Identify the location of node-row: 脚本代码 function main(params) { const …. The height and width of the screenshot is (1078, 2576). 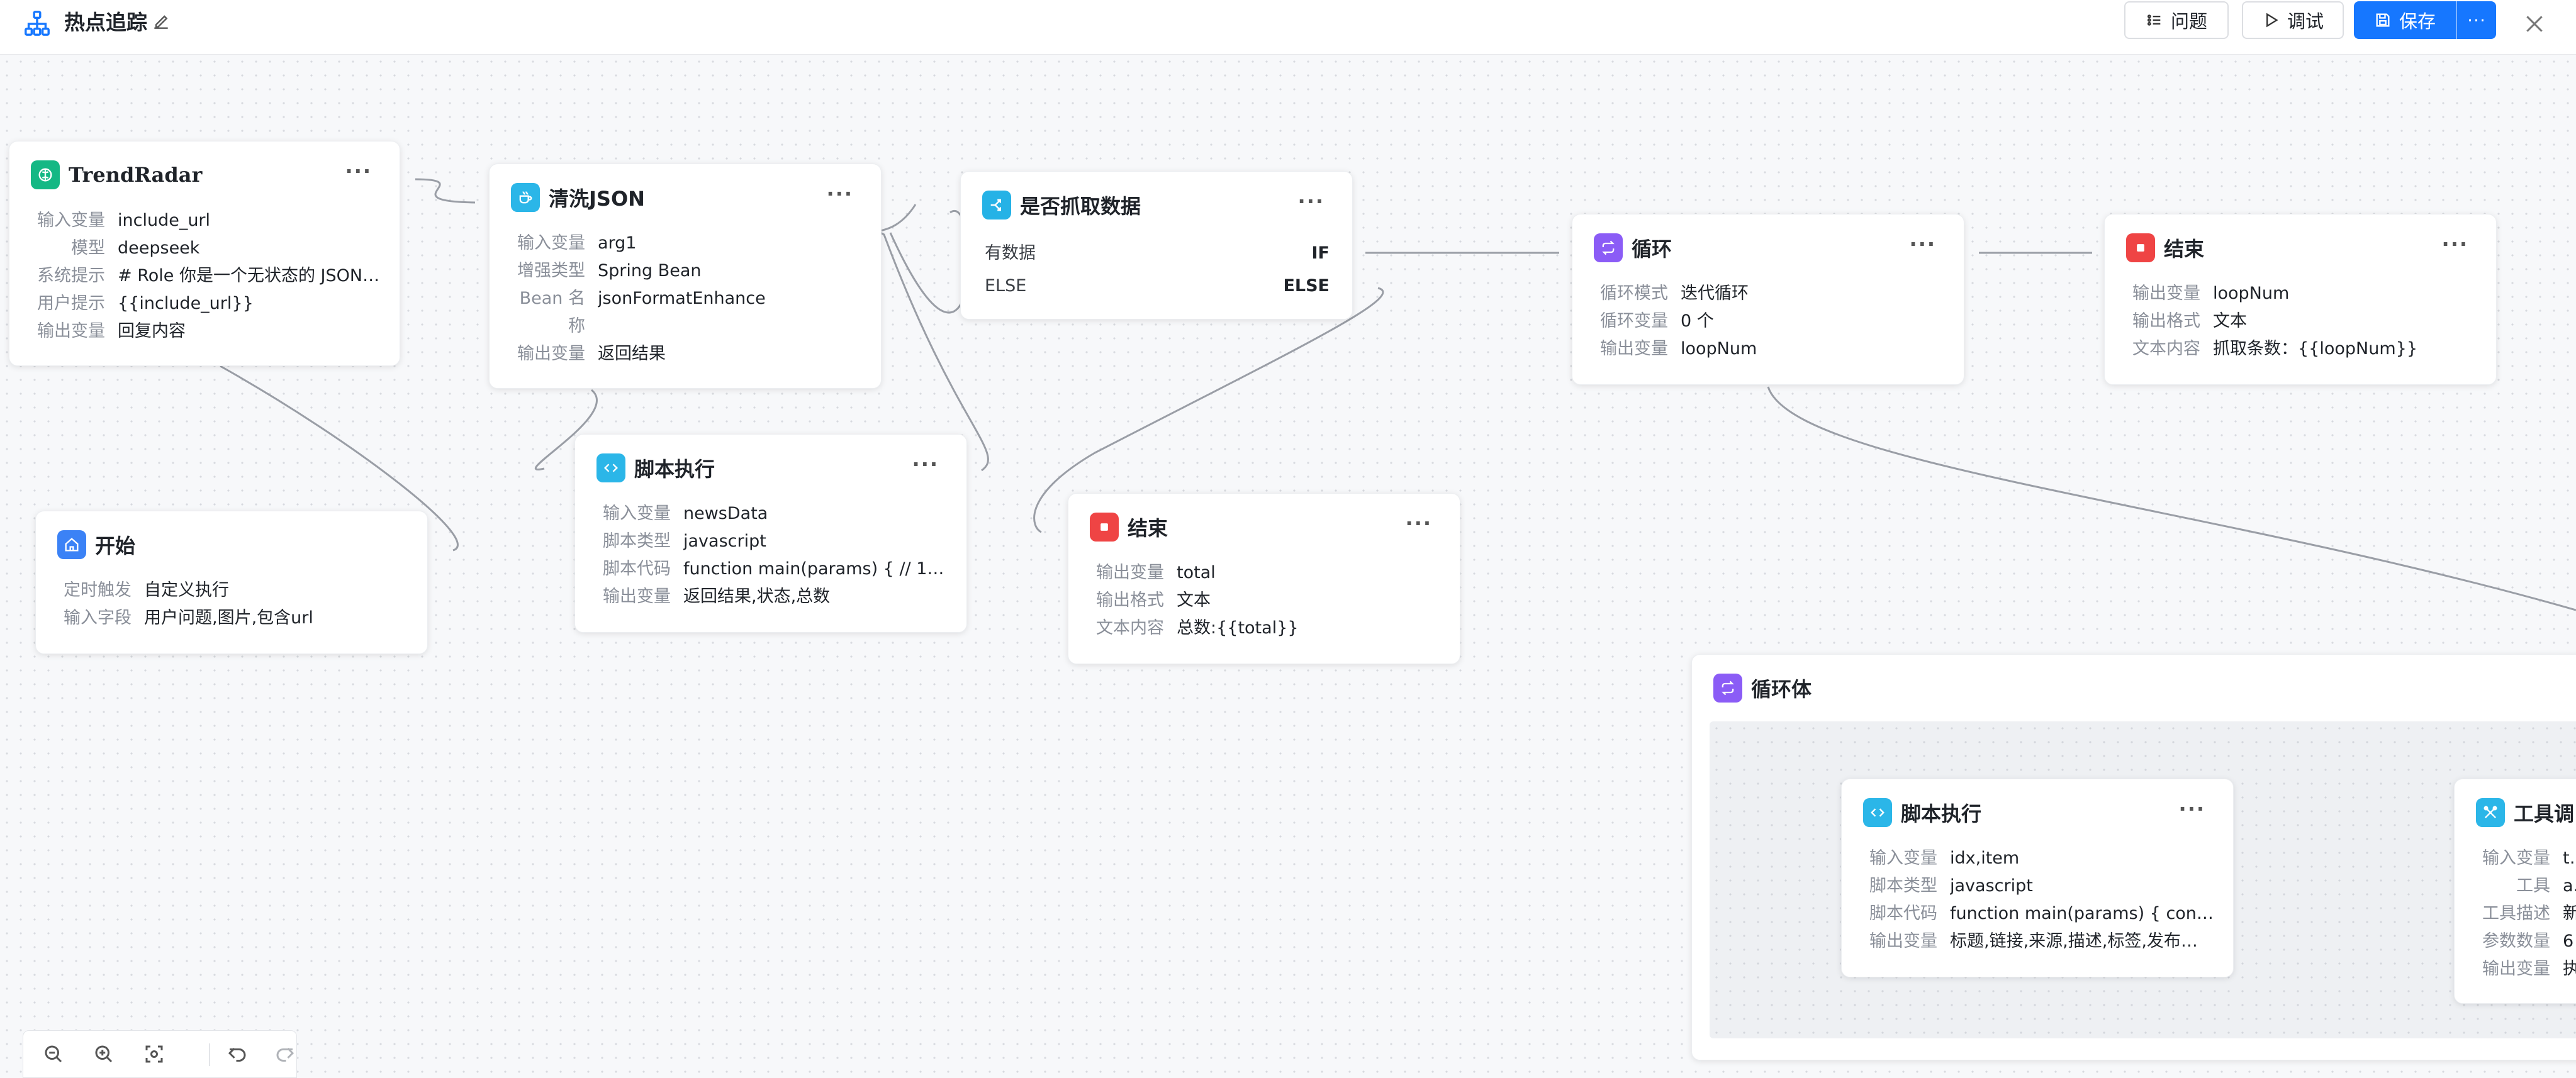
(2041, 914).